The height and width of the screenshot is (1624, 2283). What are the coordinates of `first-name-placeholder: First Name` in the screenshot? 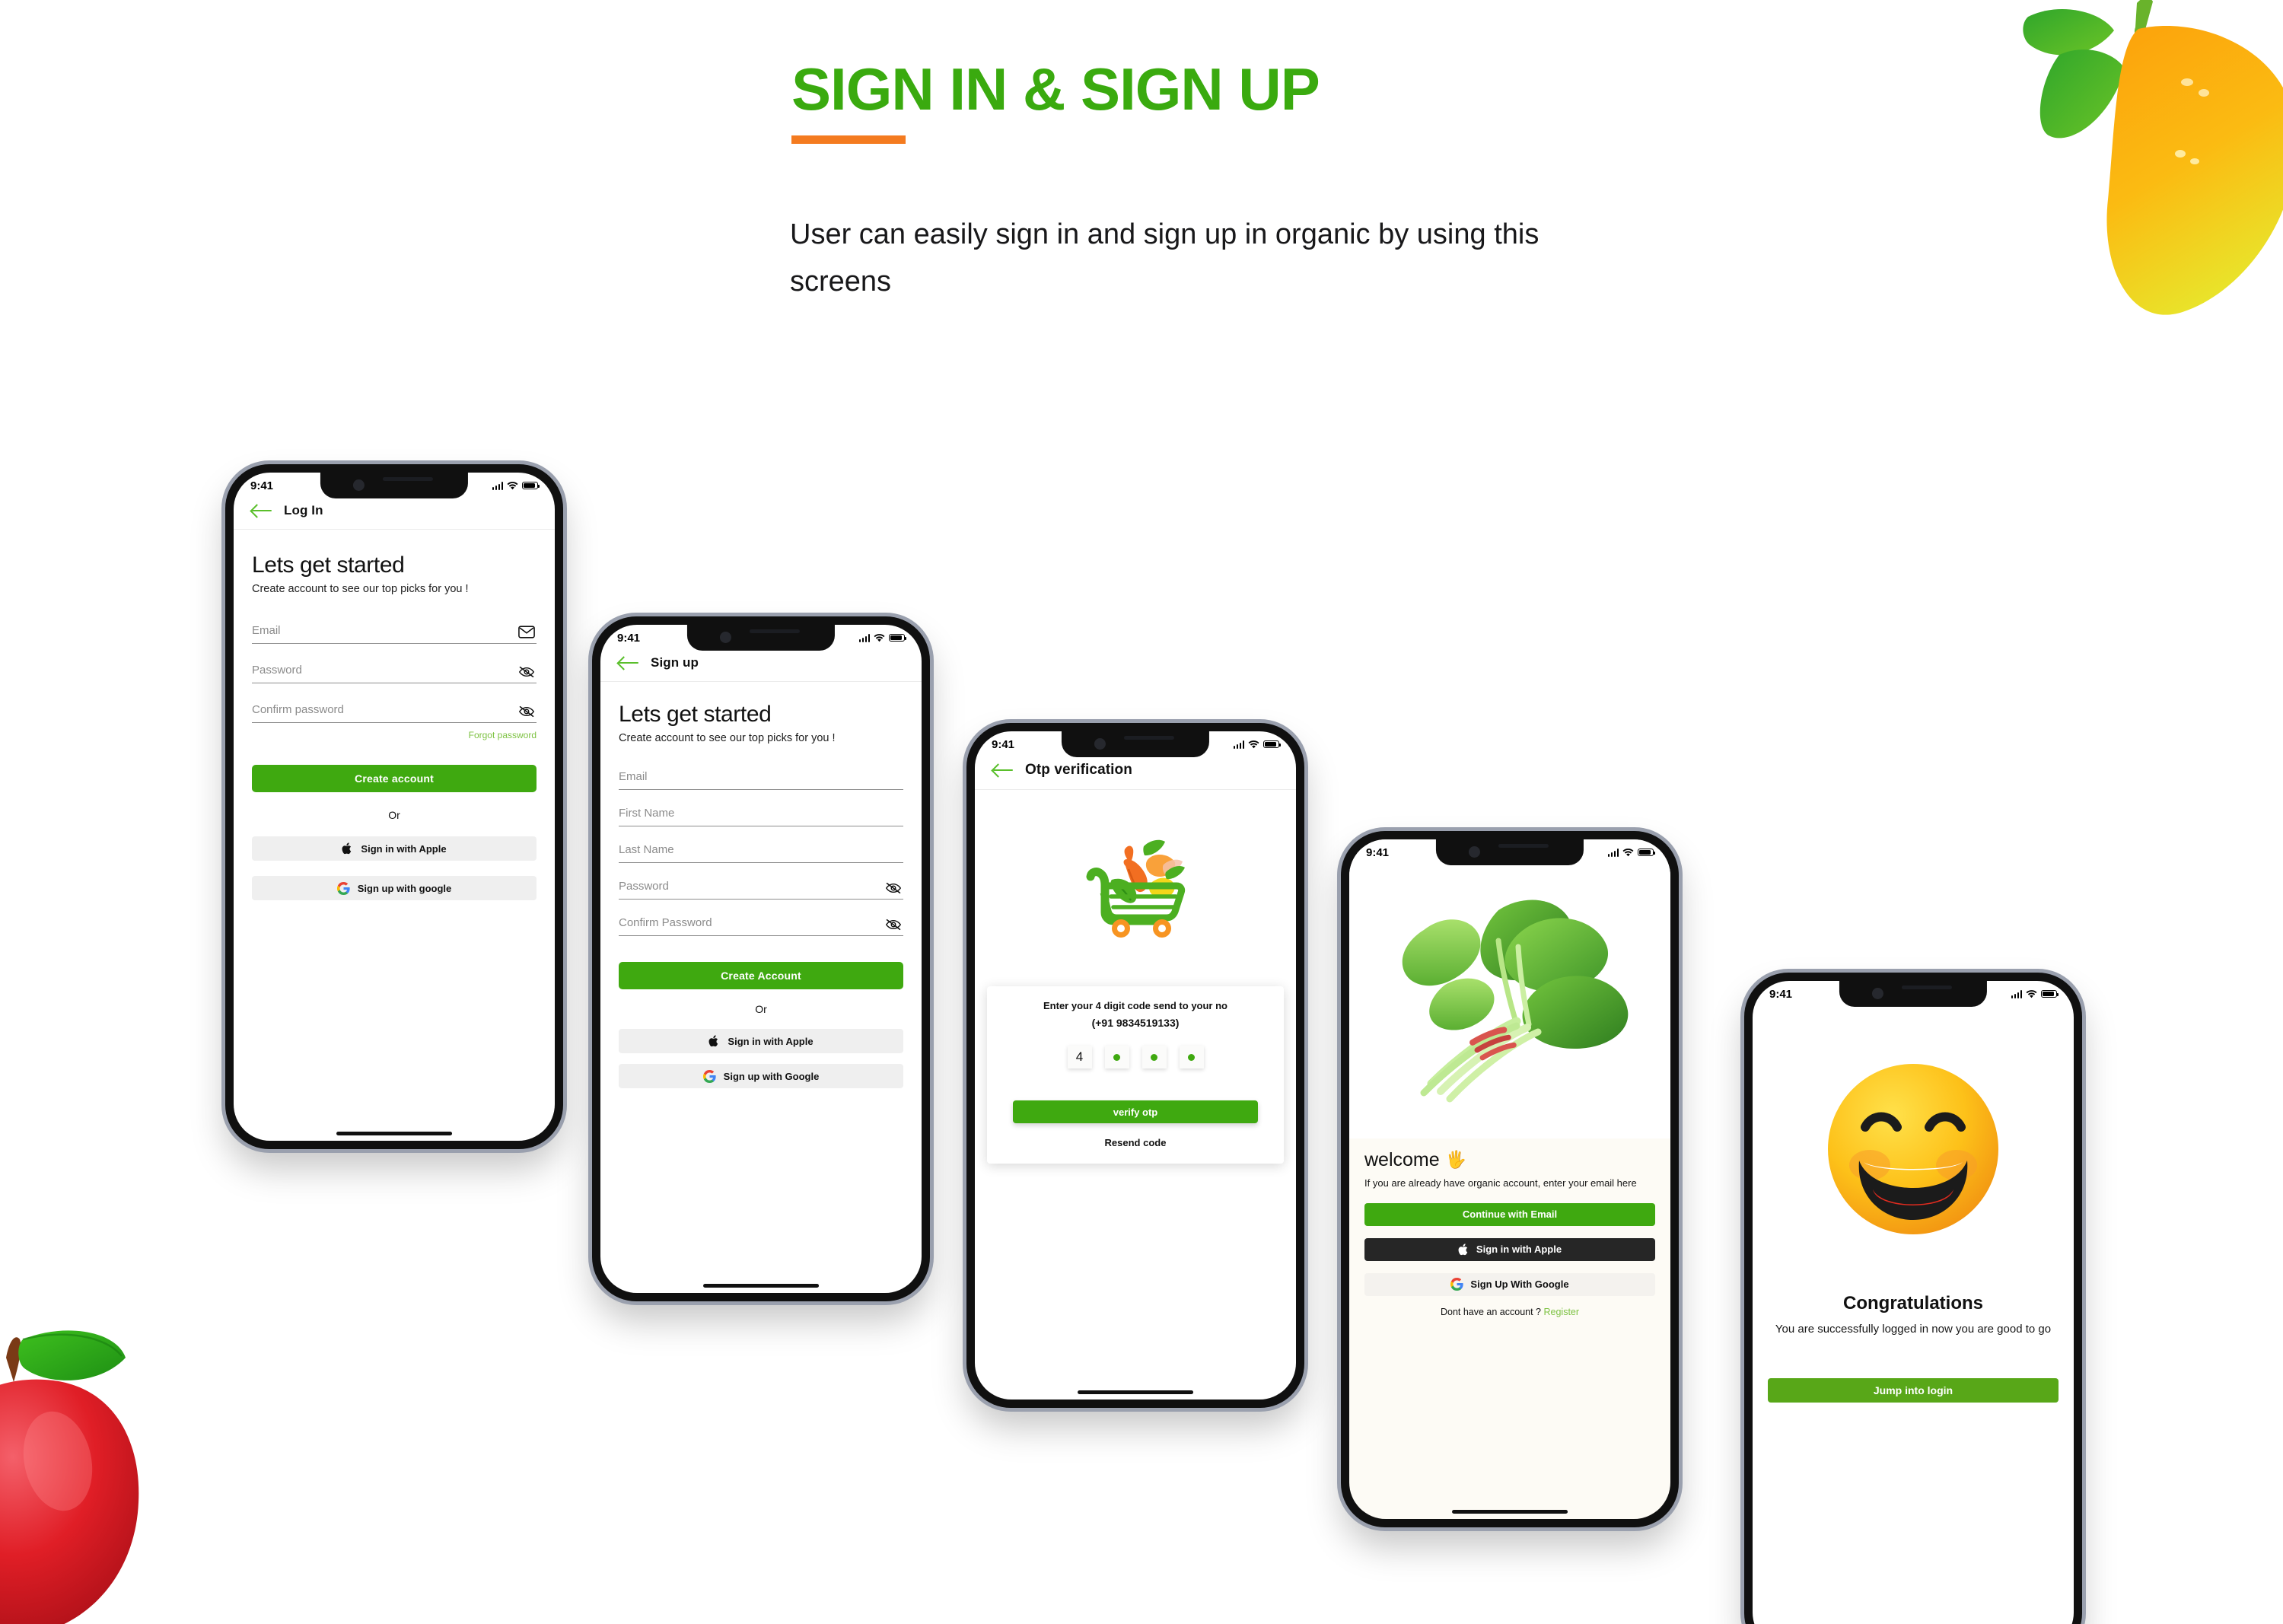 It's located at (647, 813).